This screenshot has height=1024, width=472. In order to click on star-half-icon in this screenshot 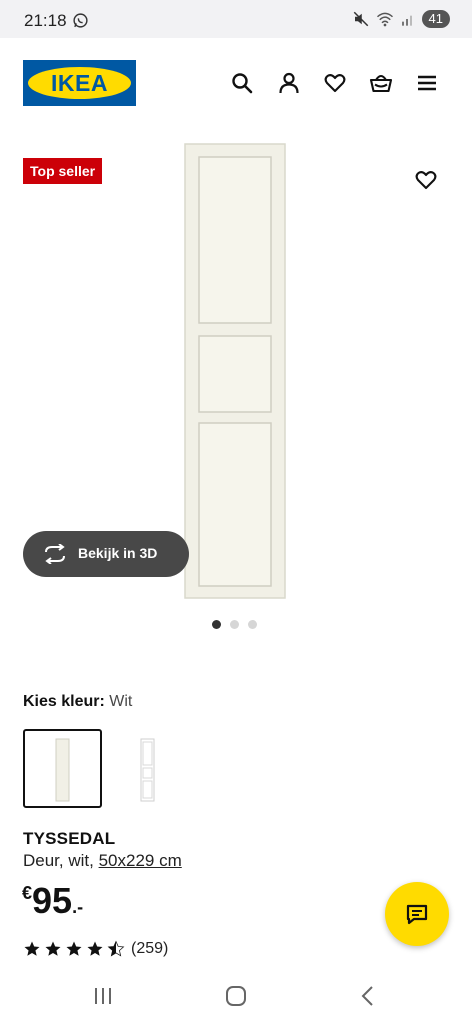, I will do `click(116, 948)`.